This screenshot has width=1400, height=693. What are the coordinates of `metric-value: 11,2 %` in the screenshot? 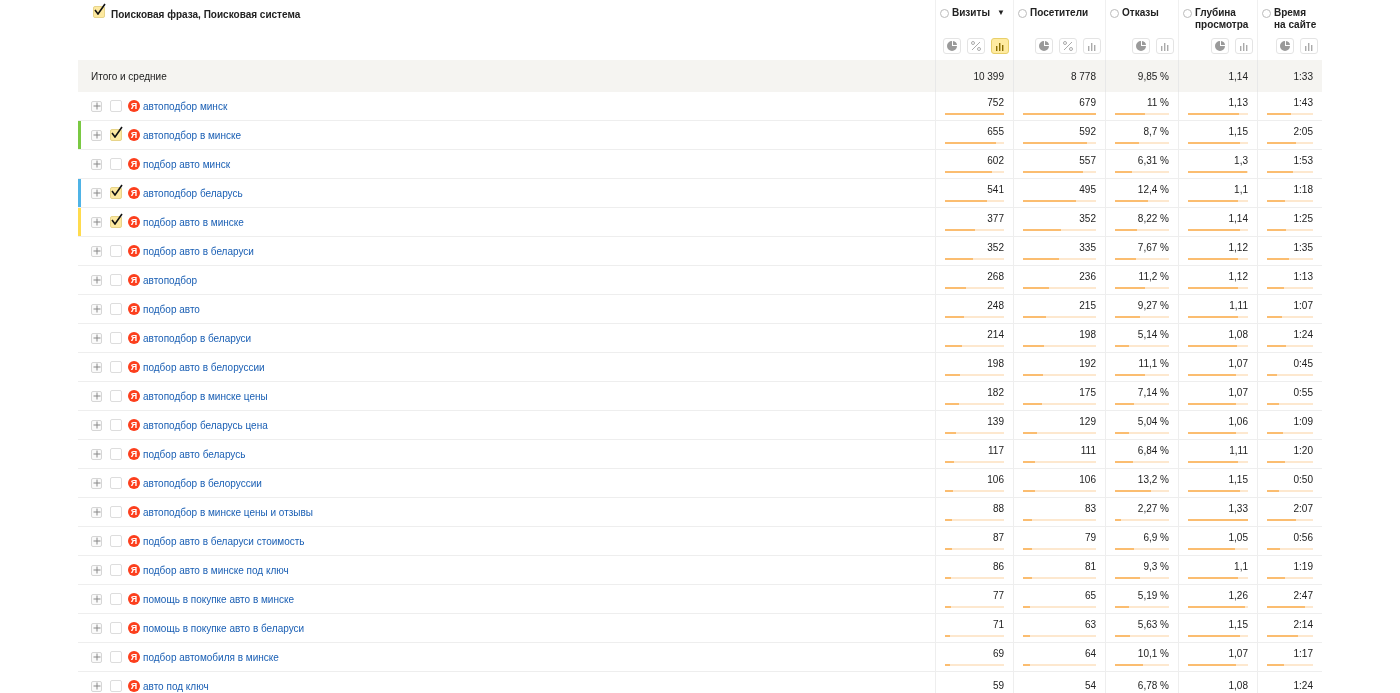 It's located at (1153, 277).